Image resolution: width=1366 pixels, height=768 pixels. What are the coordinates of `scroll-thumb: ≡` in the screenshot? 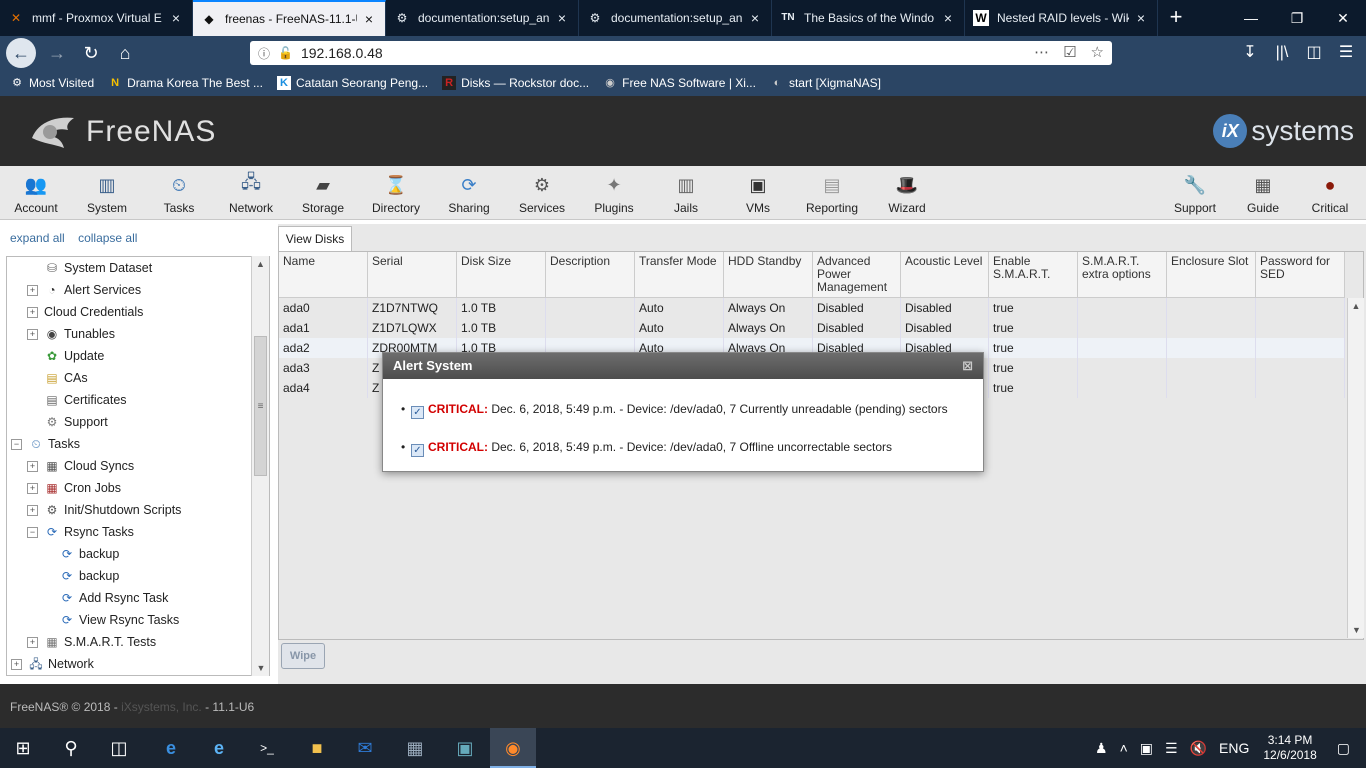 It's located at (260, 406).